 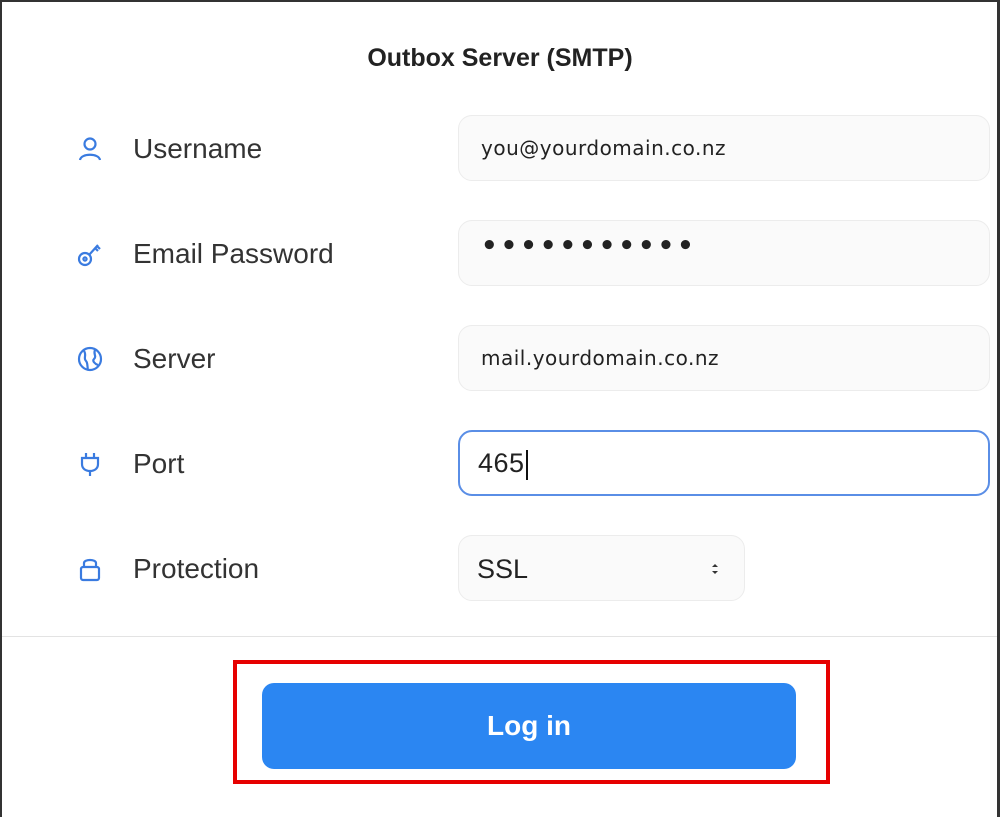 I want to click on server-input: mail.yourdomain.co.nz, so click(x=724, y=358).